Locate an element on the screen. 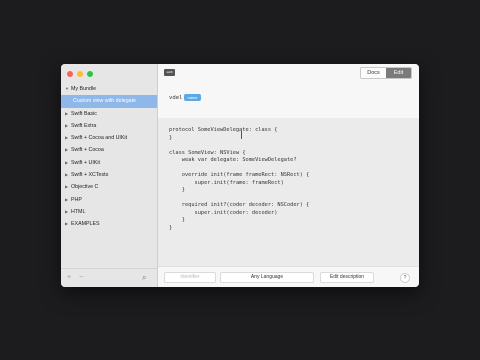 The width and height of the screenshot is (480, 360). sidebar-toolbar: + − ⌕ is located at coordinates (109, 277).